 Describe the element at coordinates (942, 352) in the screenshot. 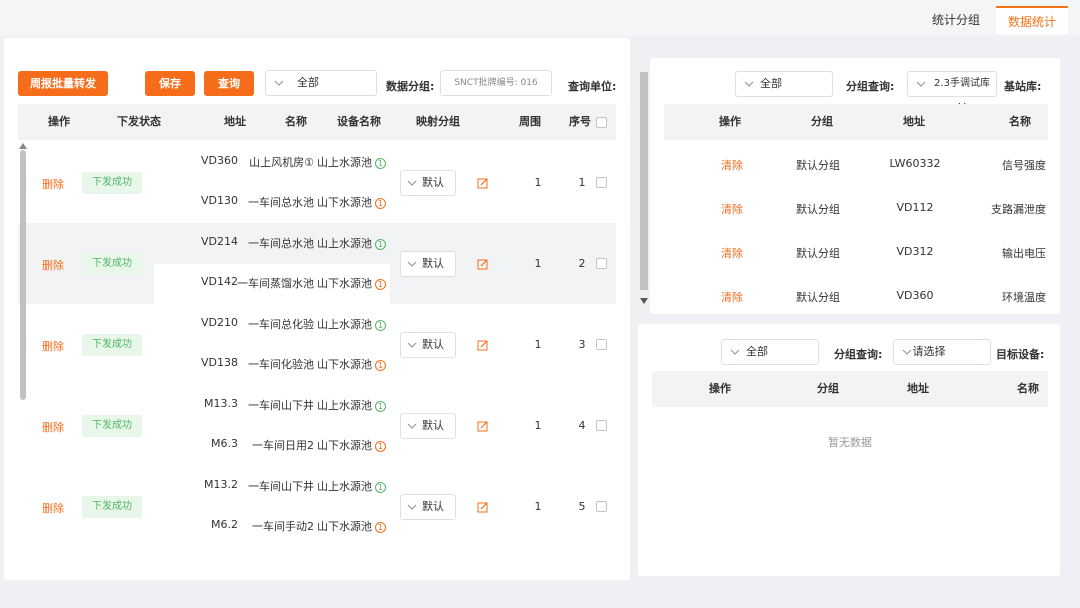

I see `target-select: 请选择` at that location.